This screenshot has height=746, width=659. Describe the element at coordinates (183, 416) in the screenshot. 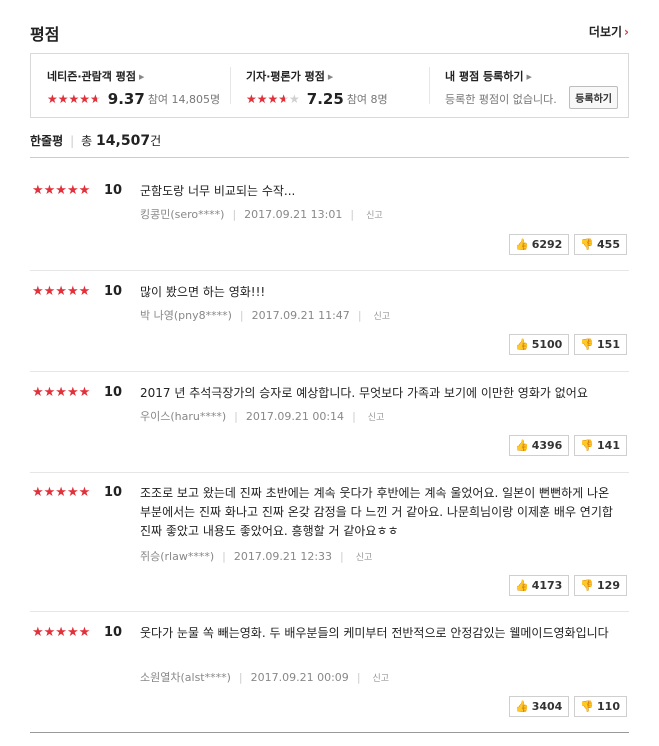

I see `review-author: 우이스(haru****)` at that location.